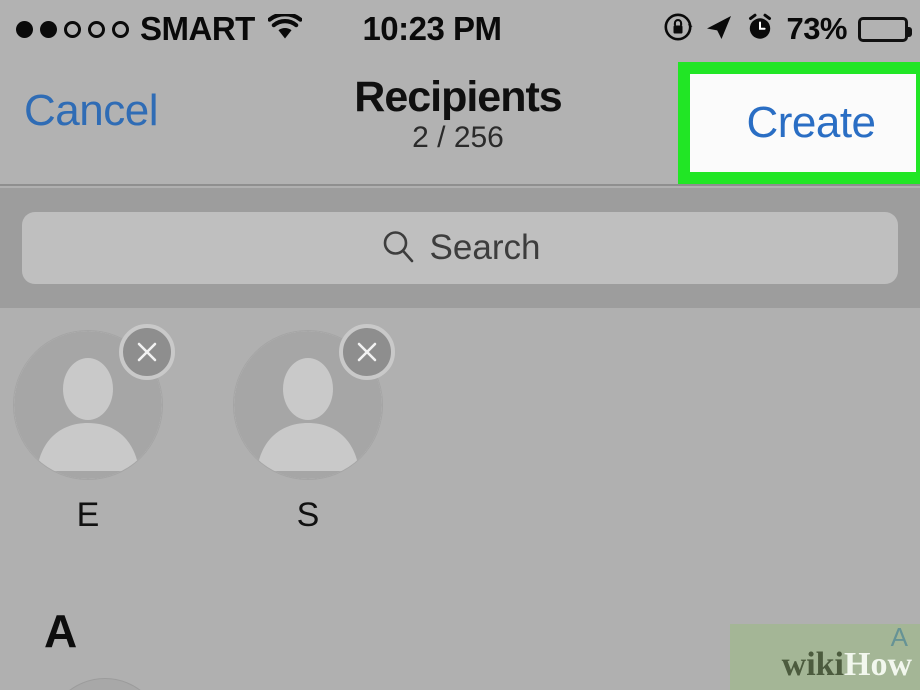 The width and height of the screenshot is (920, 690). Describe the element at coordinates (398, 248) in the screenshot. I see `search-icon` at that location.